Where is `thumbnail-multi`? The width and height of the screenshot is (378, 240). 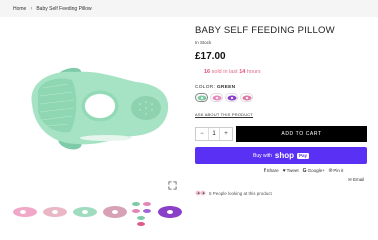
thumbnail-multi is located at coordinates (141, 214).